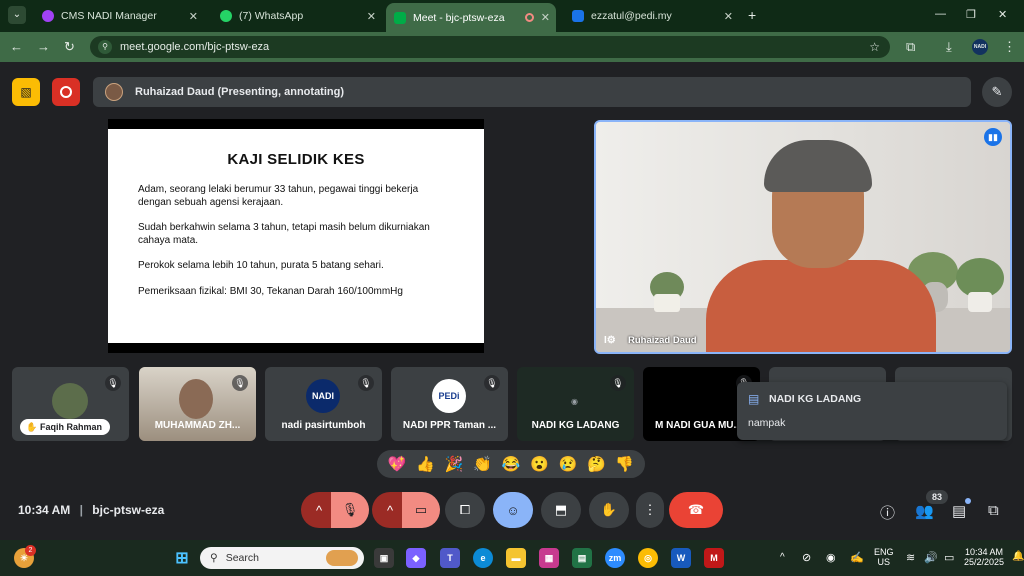 The height and width of the screenshot is (576, 1024). I want to click on windows-start-icon: ⊞, so click(182, 558).